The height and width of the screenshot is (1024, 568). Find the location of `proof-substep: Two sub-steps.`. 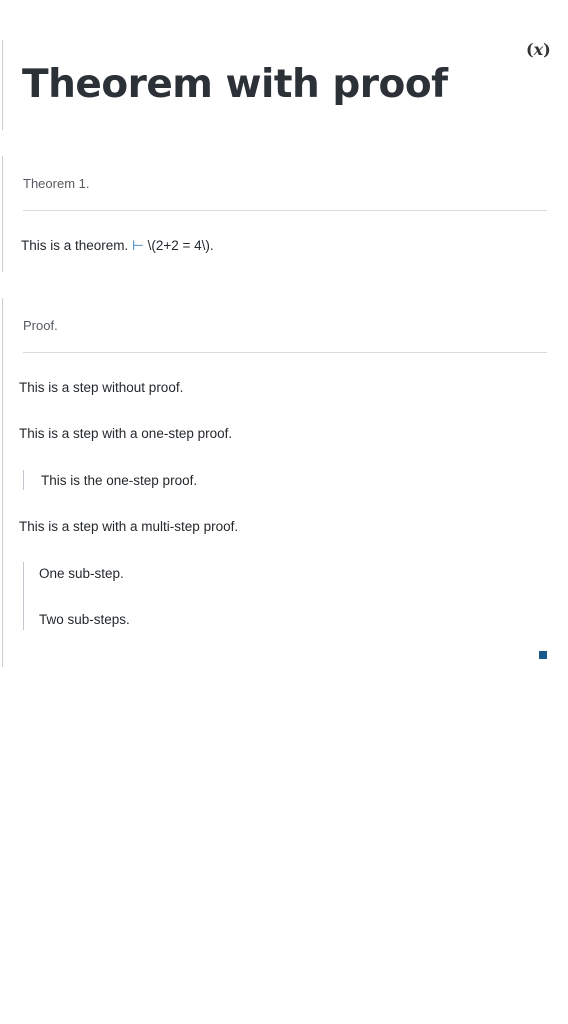

proof-substep: Two sub-steps. is located at coordinates (84, 619).